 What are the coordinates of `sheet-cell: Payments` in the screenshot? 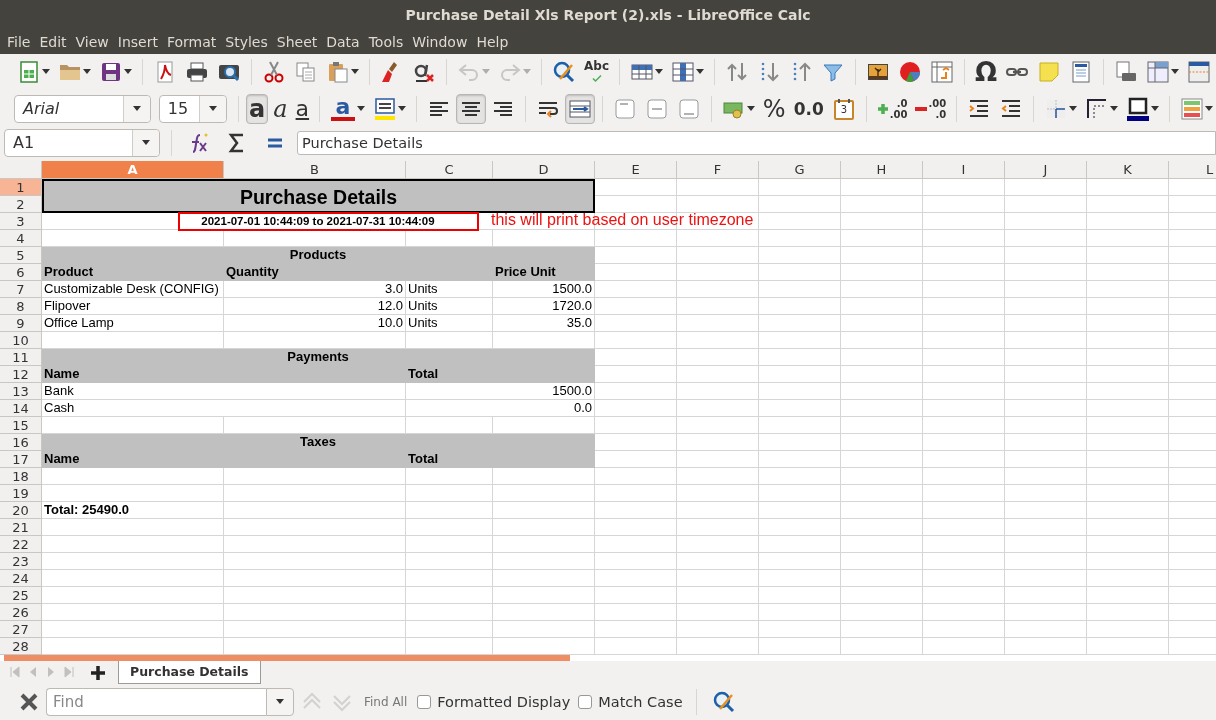 It's located at (318, 357).